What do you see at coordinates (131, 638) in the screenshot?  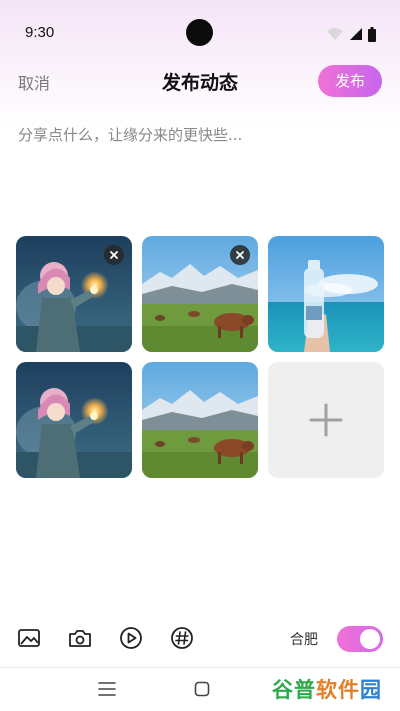 I see `play-icon` at bounding box center [131, 638].